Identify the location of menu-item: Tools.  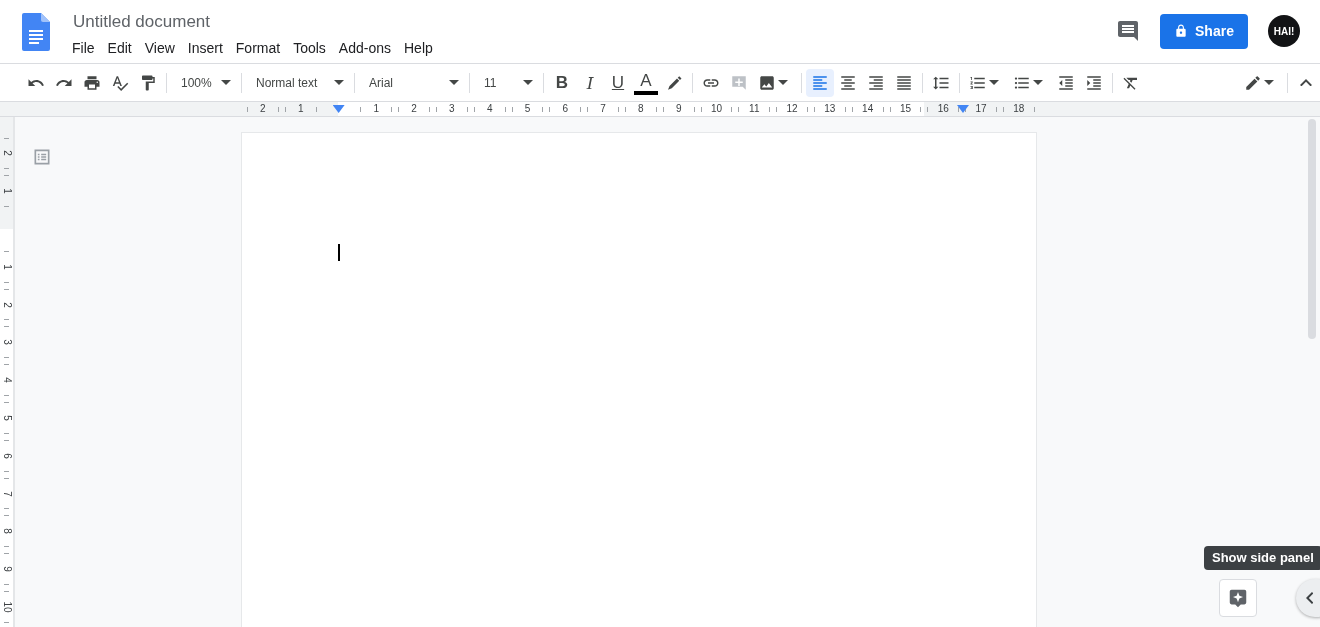
(312, 48).